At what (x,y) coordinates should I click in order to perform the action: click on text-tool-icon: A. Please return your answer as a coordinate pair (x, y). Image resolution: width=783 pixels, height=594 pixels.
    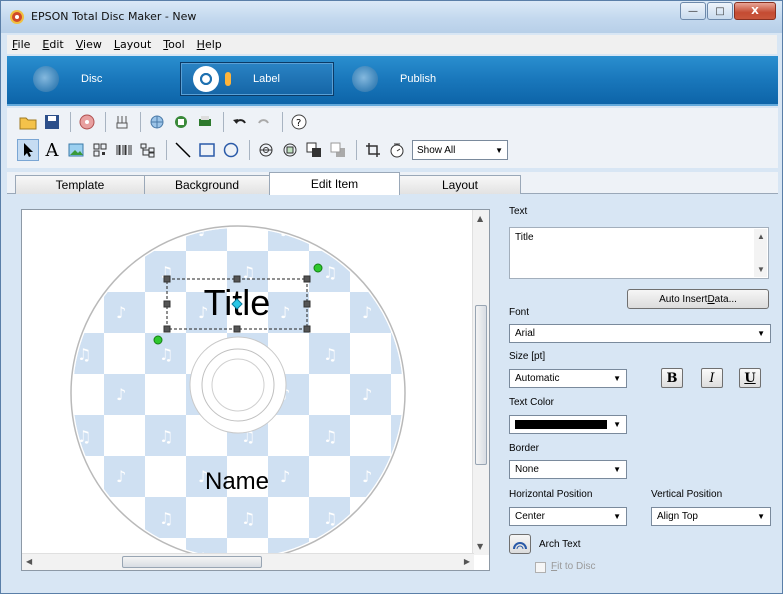
    Looking at the image, I should click on (52, 150).